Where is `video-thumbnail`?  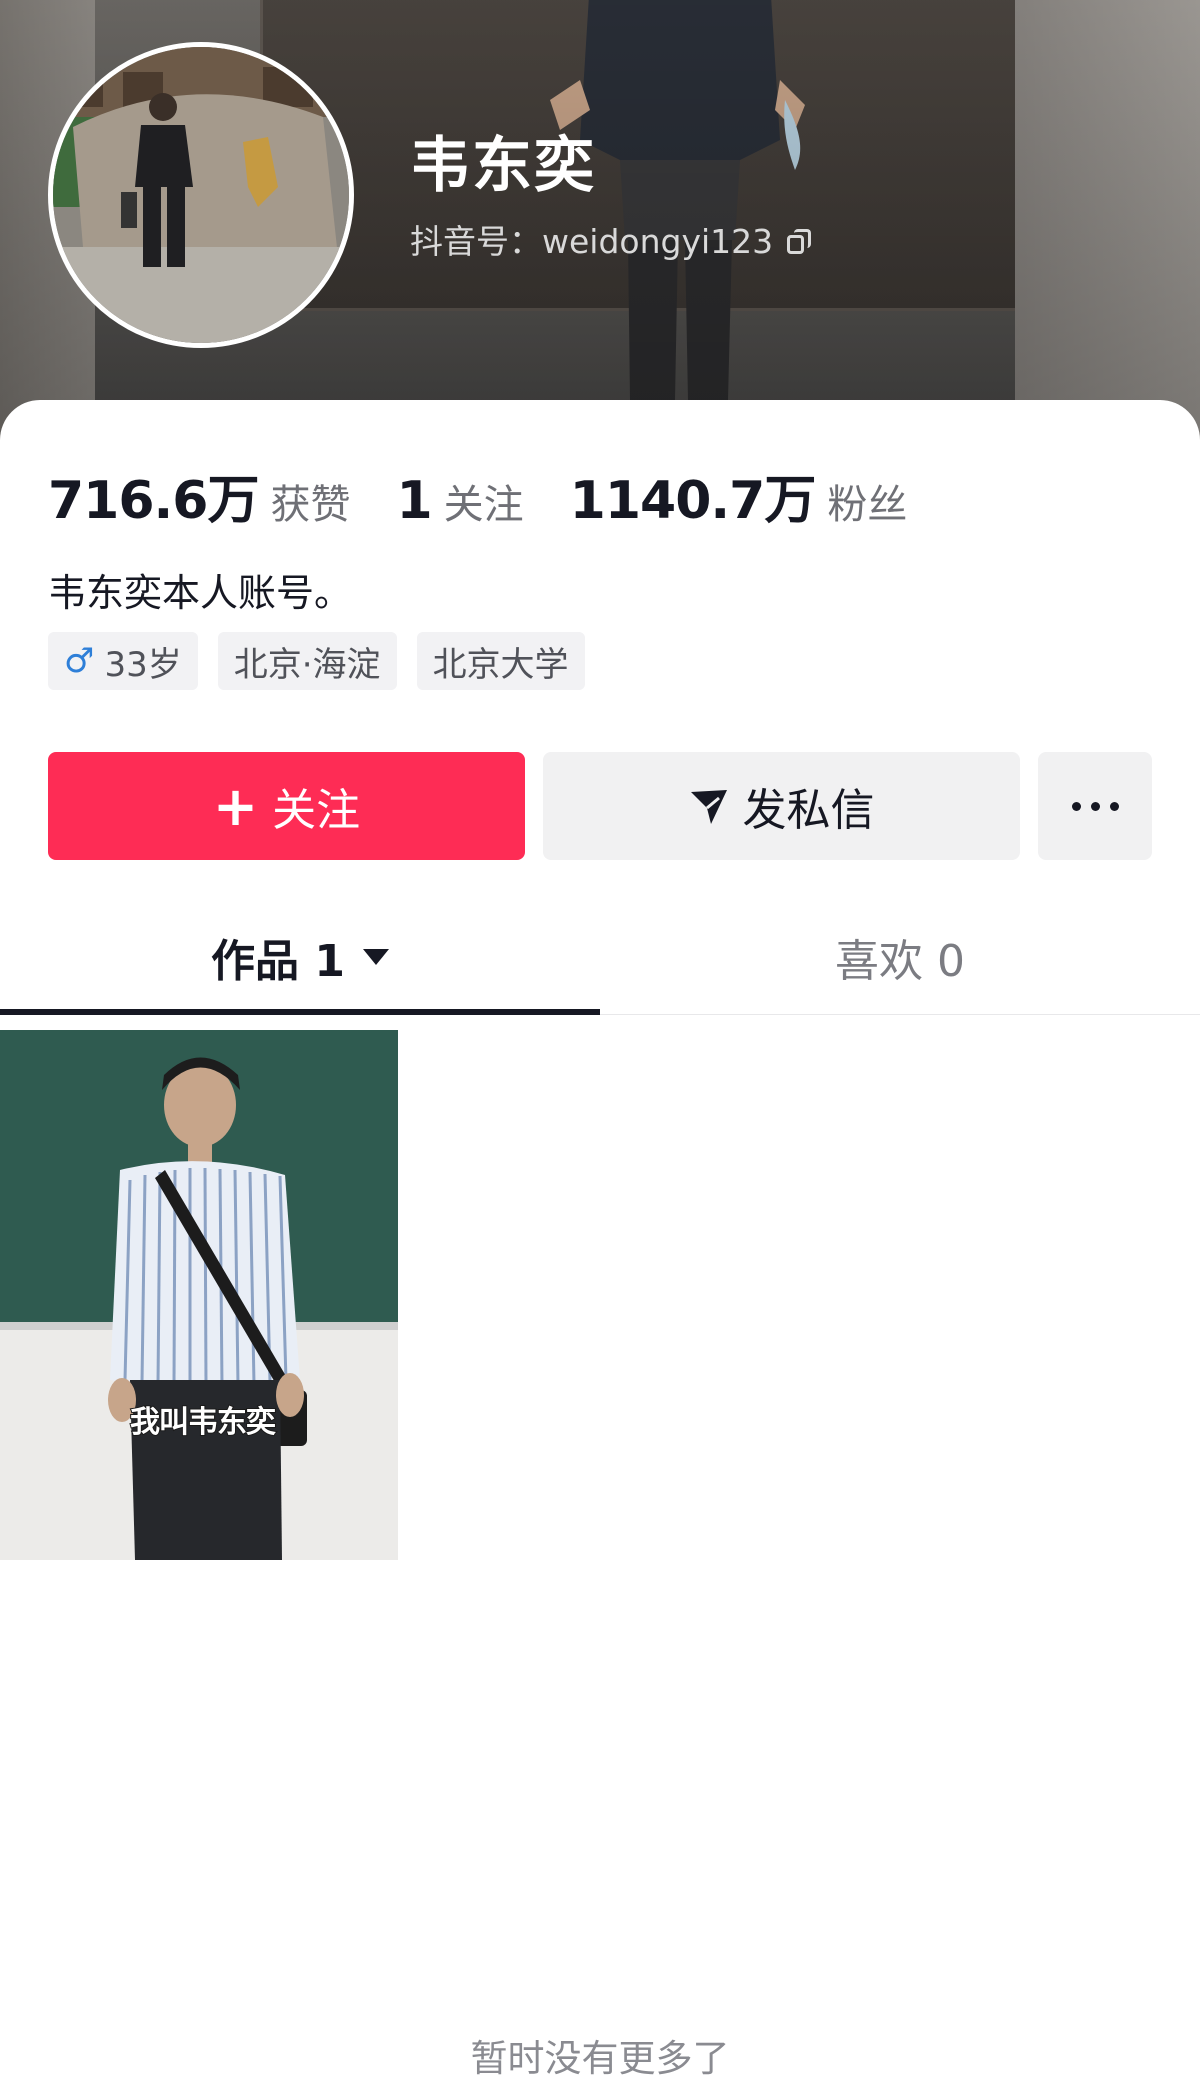 video-thumbnail is located at coordinates (199, 1295).